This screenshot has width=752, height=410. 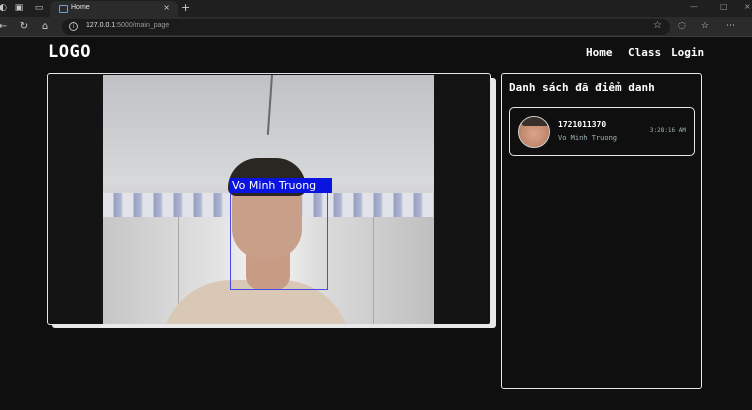 What do you see at coordinates (185, 7) in the screenshot?
I see `new-tab-button: +` at bounding box center [185, 7].